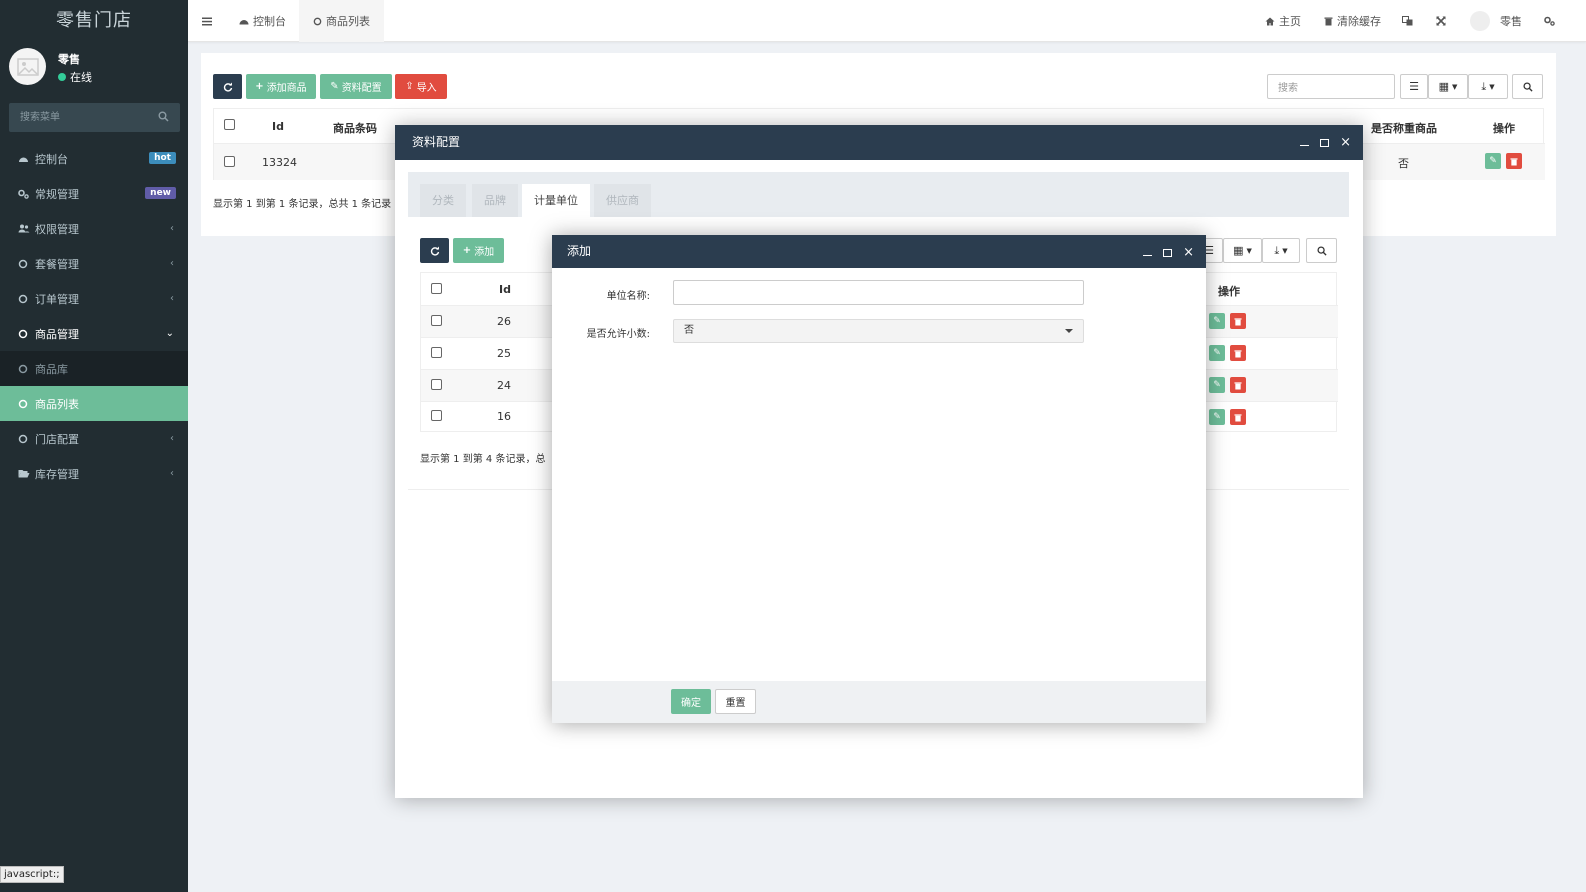 The height and width of the screenshot is (892, 1586). I want to click on unit-name-label: 单位名称:, so click(628, 296).